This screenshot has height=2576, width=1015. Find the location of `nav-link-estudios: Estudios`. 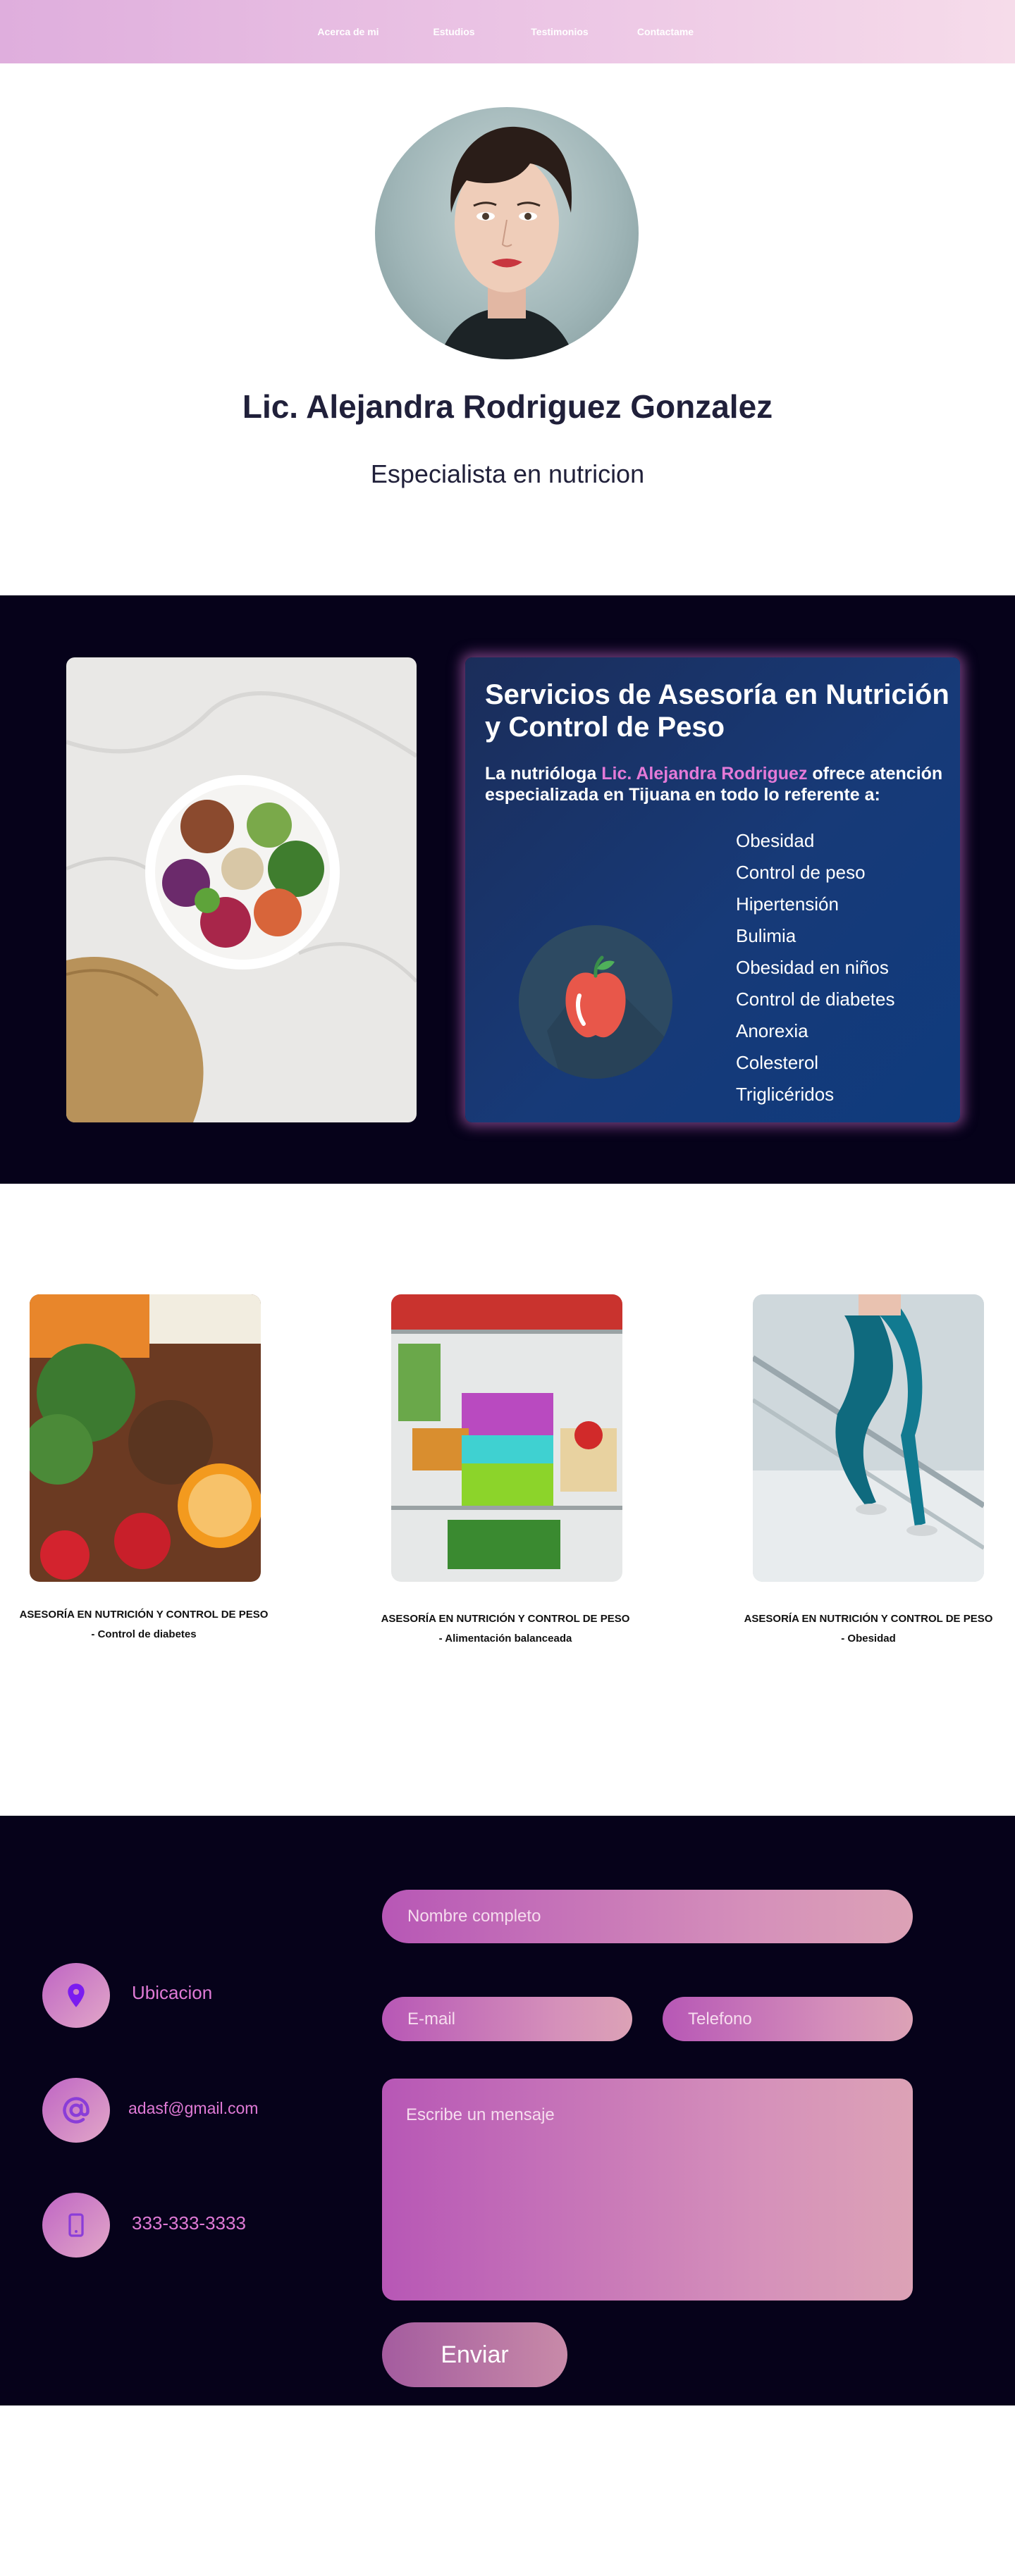

nav-link-estudios: Estudios is located at coordinates (454, 31).